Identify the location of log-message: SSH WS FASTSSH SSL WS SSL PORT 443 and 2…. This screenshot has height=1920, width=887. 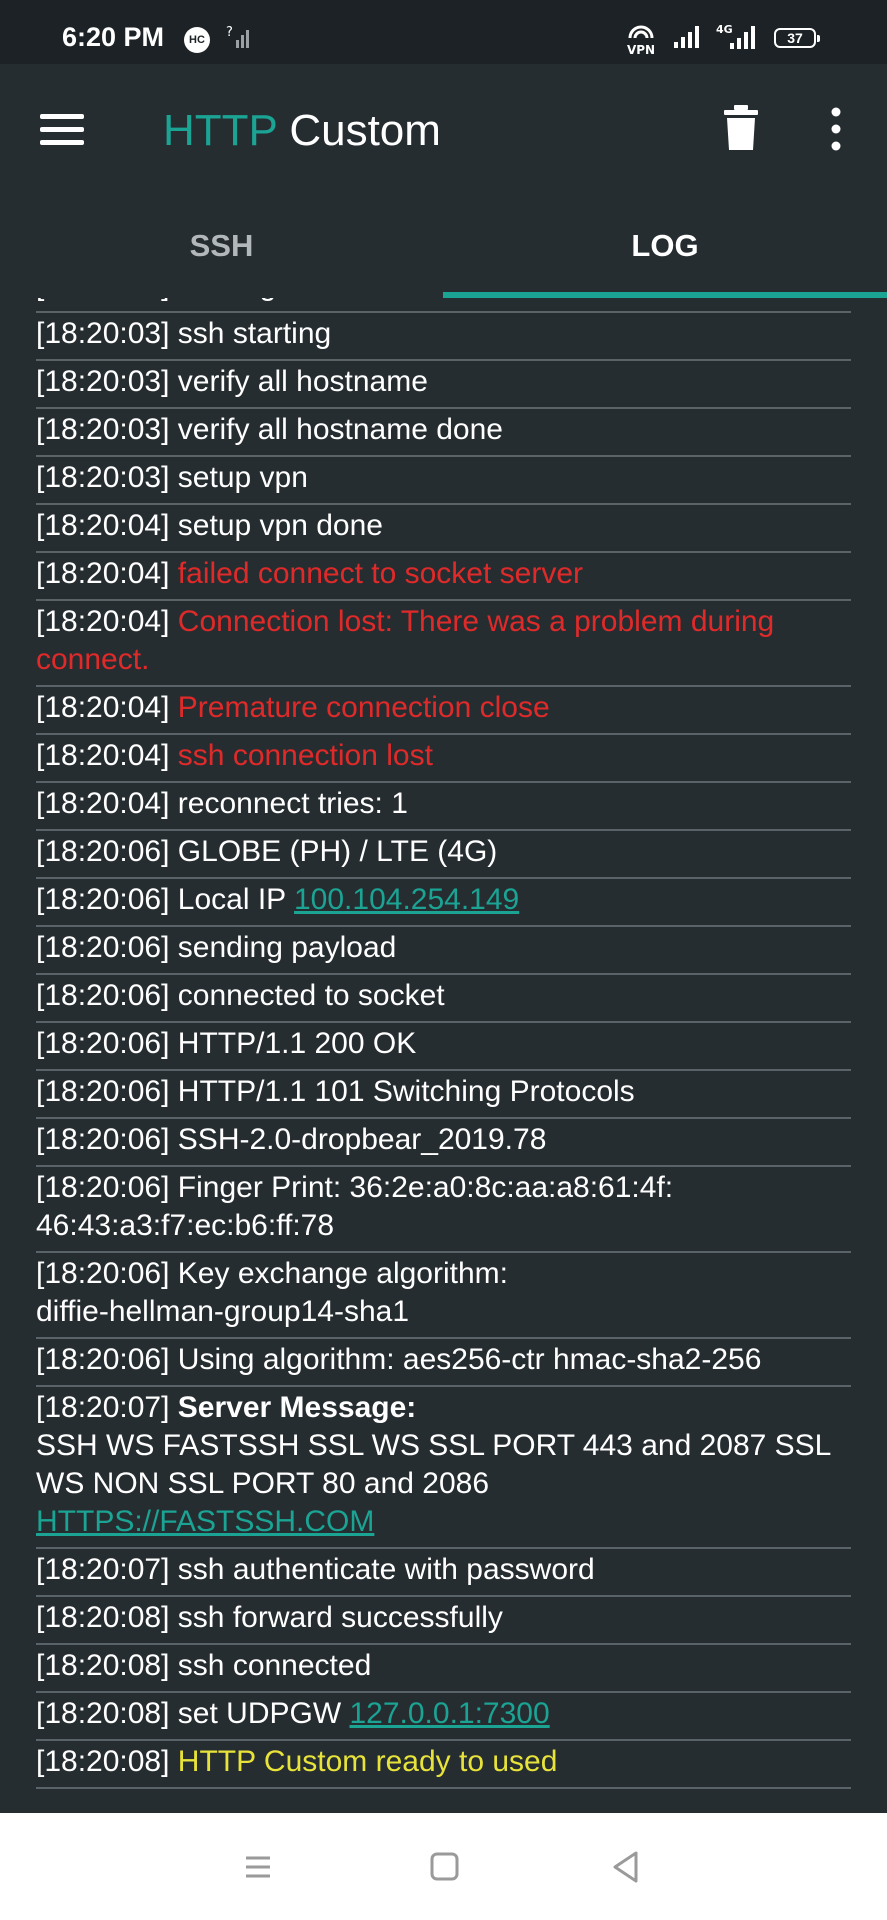
(433, 1464).